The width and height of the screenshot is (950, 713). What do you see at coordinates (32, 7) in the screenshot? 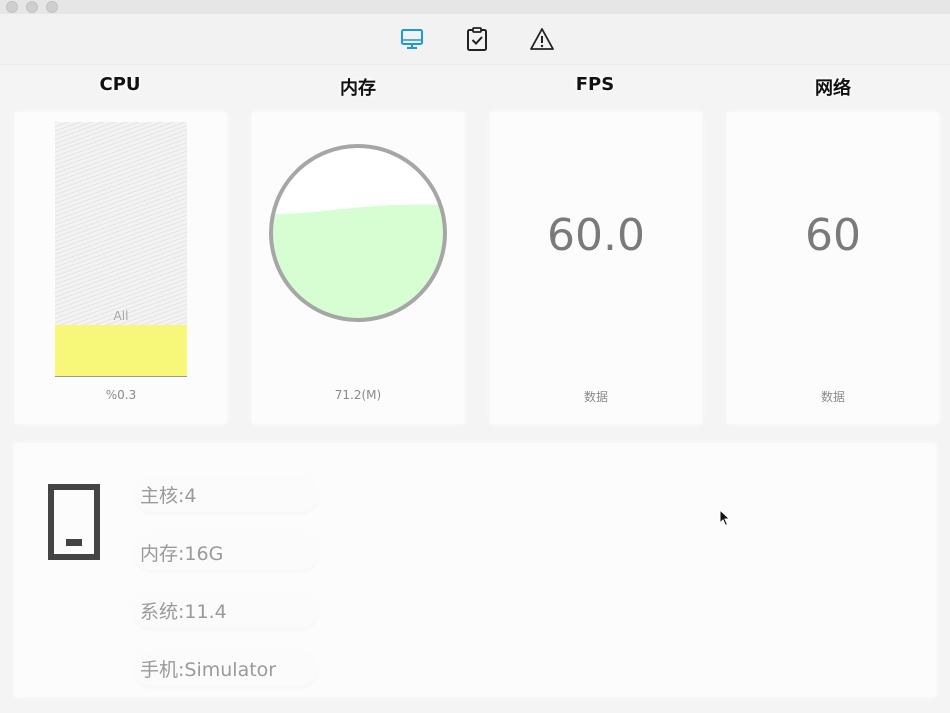
I see `minimize-window-button` at bounding box center [32, 7].